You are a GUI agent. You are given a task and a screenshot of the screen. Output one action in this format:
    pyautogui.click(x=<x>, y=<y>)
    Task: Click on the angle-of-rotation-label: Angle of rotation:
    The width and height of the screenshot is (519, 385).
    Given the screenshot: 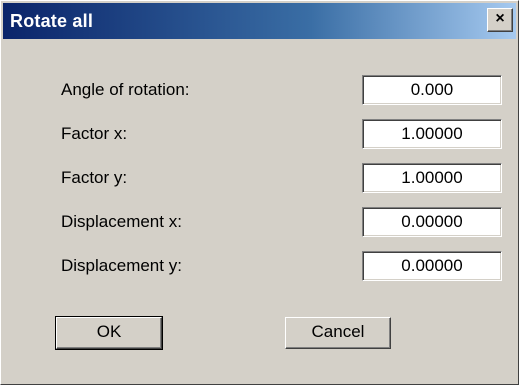 What is the action you would take?
    pyautogui.click(x=125, y=89)
    